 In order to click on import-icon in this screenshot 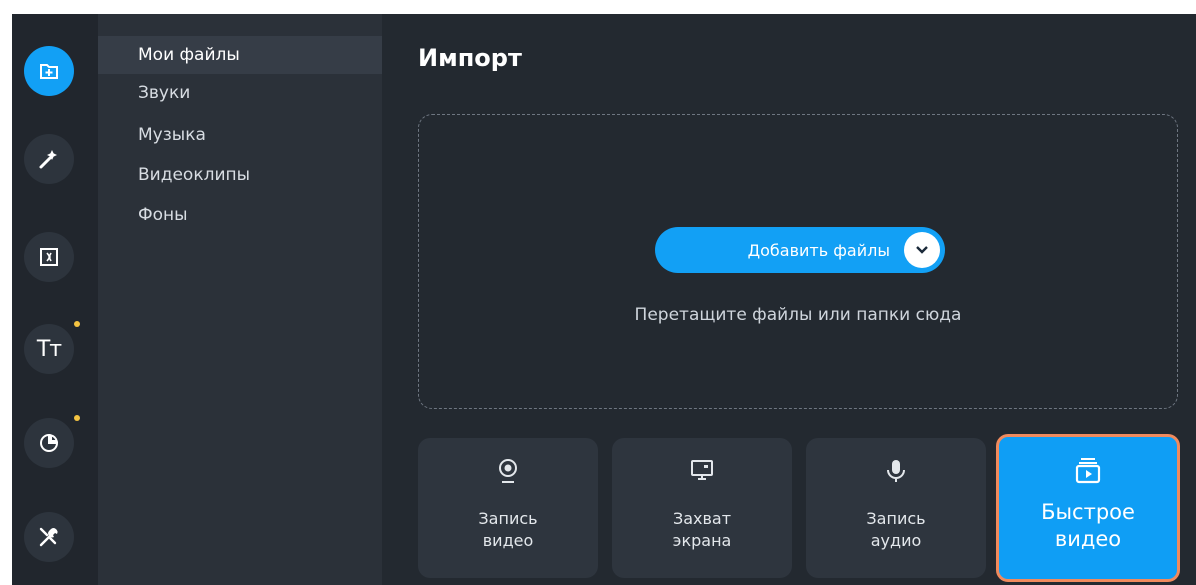, I will do `click(49, 71)`.